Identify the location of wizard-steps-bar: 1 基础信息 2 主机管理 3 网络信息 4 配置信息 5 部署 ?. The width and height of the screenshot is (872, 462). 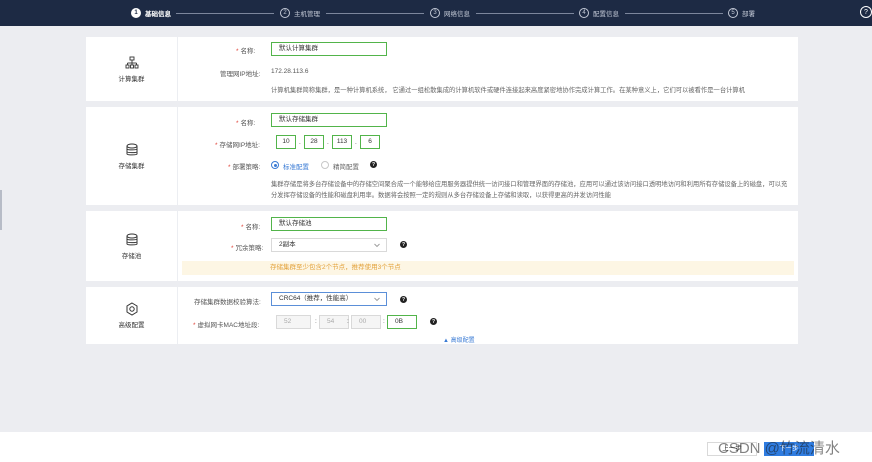
(436, 13).